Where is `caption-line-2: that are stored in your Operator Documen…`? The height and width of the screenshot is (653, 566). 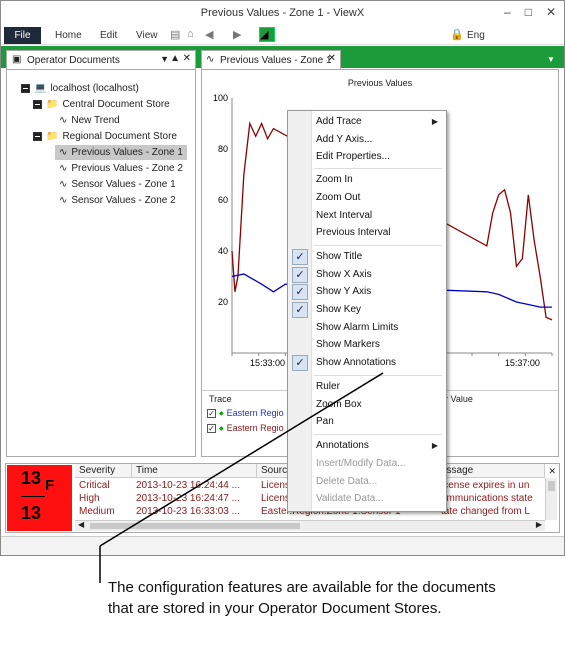 caption-line-2: that are stored in your Operator Documen… is located at coordinates (275, 608).